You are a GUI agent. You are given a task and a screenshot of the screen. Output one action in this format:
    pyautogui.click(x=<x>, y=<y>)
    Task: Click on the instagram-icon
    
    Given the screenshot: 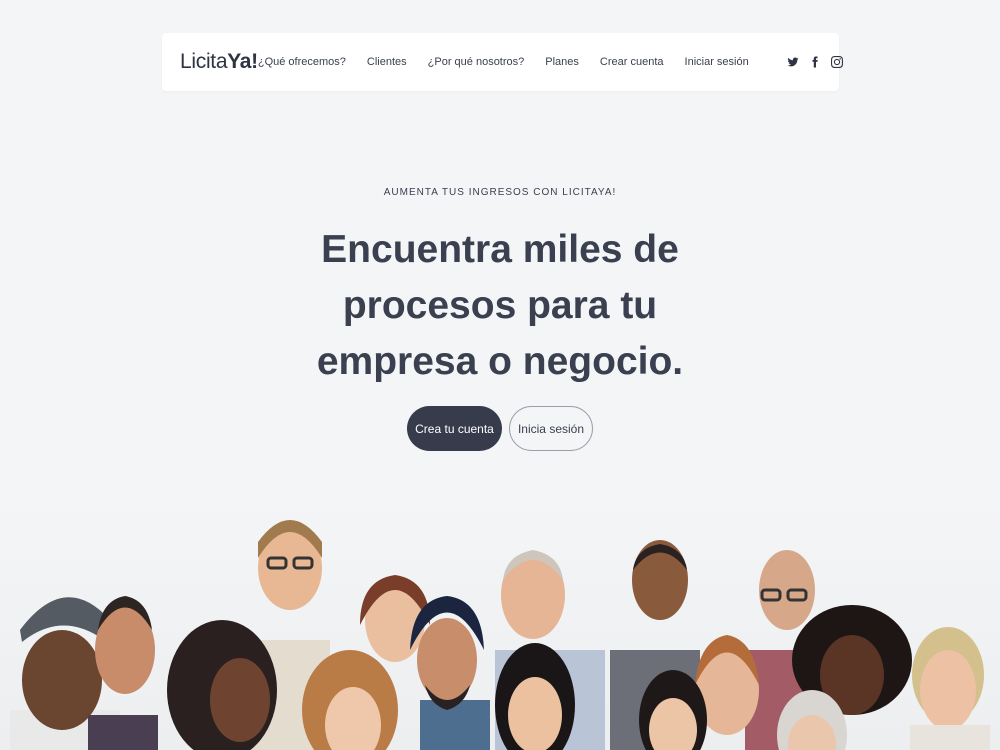 What is the action you would take?
    pyautogui.click(x=836, y=62)
    